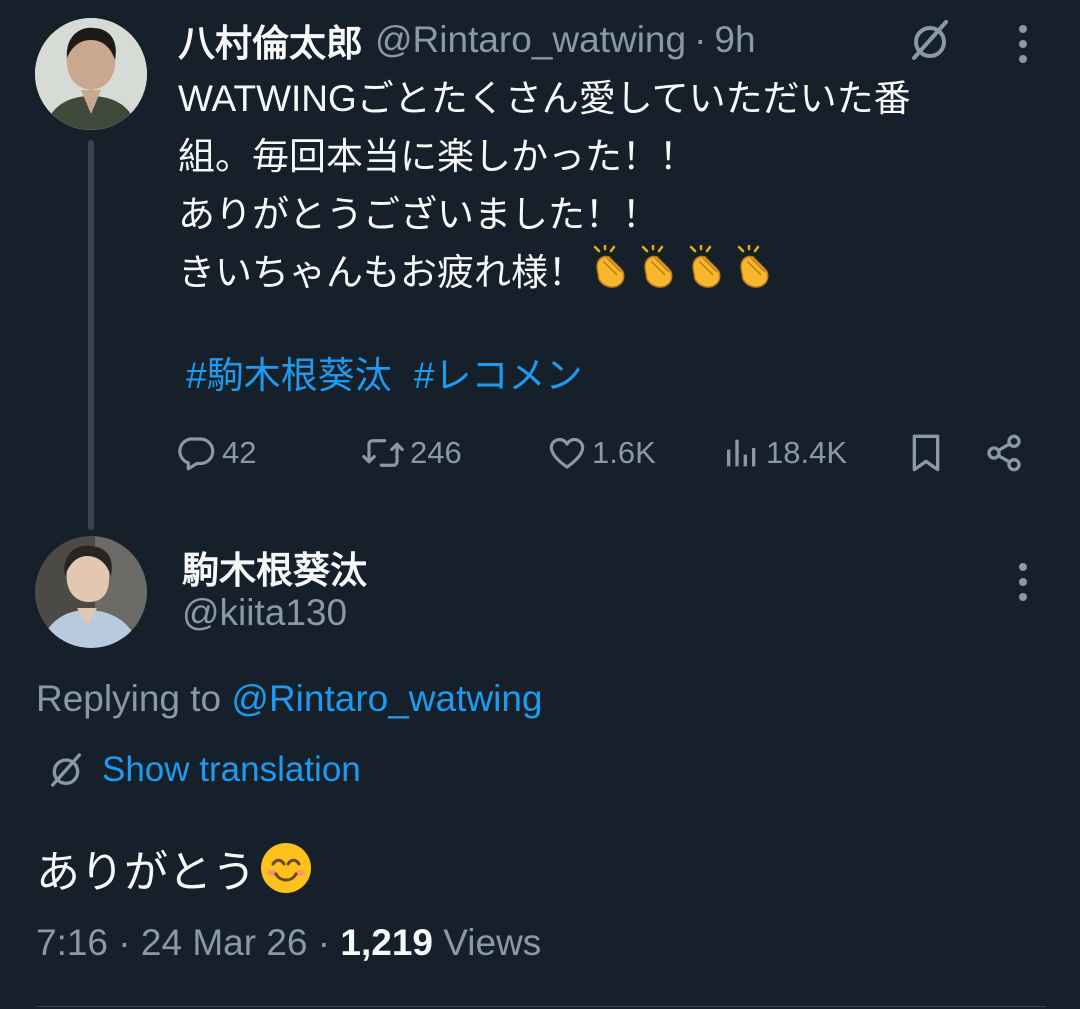 This screenshot has width=1080, height=1009. I want to click on like-button: 1.6K, so click(601, 453).